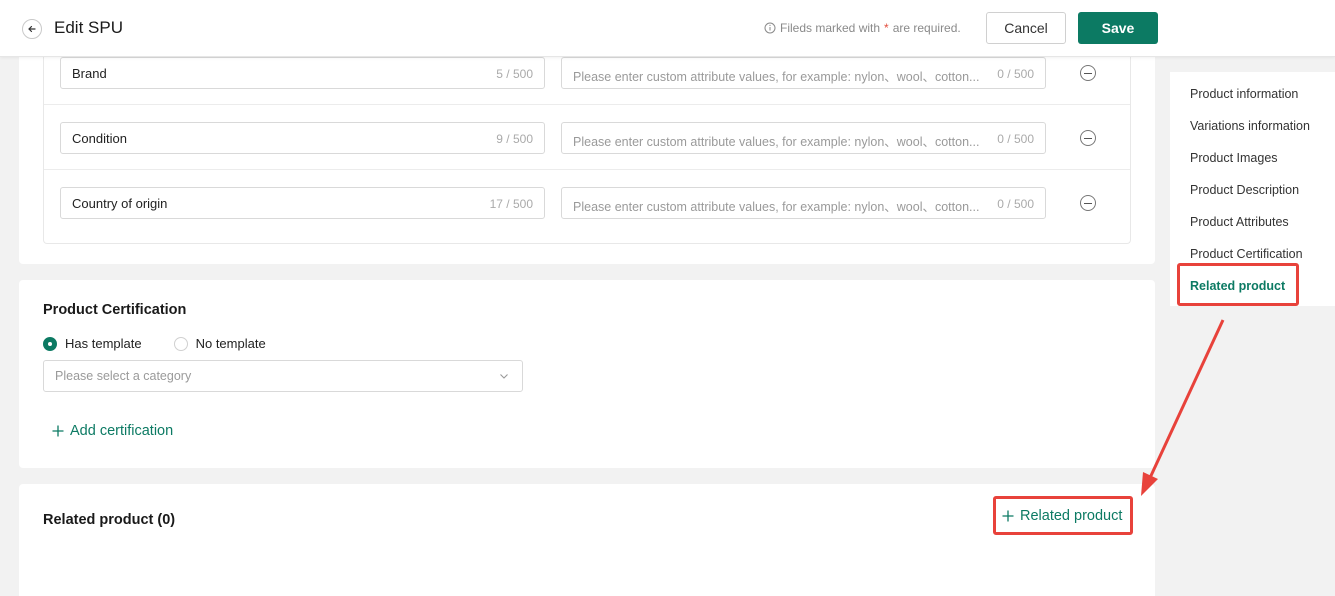  Describe the element at coordinates (1026, 28) in the screenshot. I see `cancel-button: Cancel` at that location.